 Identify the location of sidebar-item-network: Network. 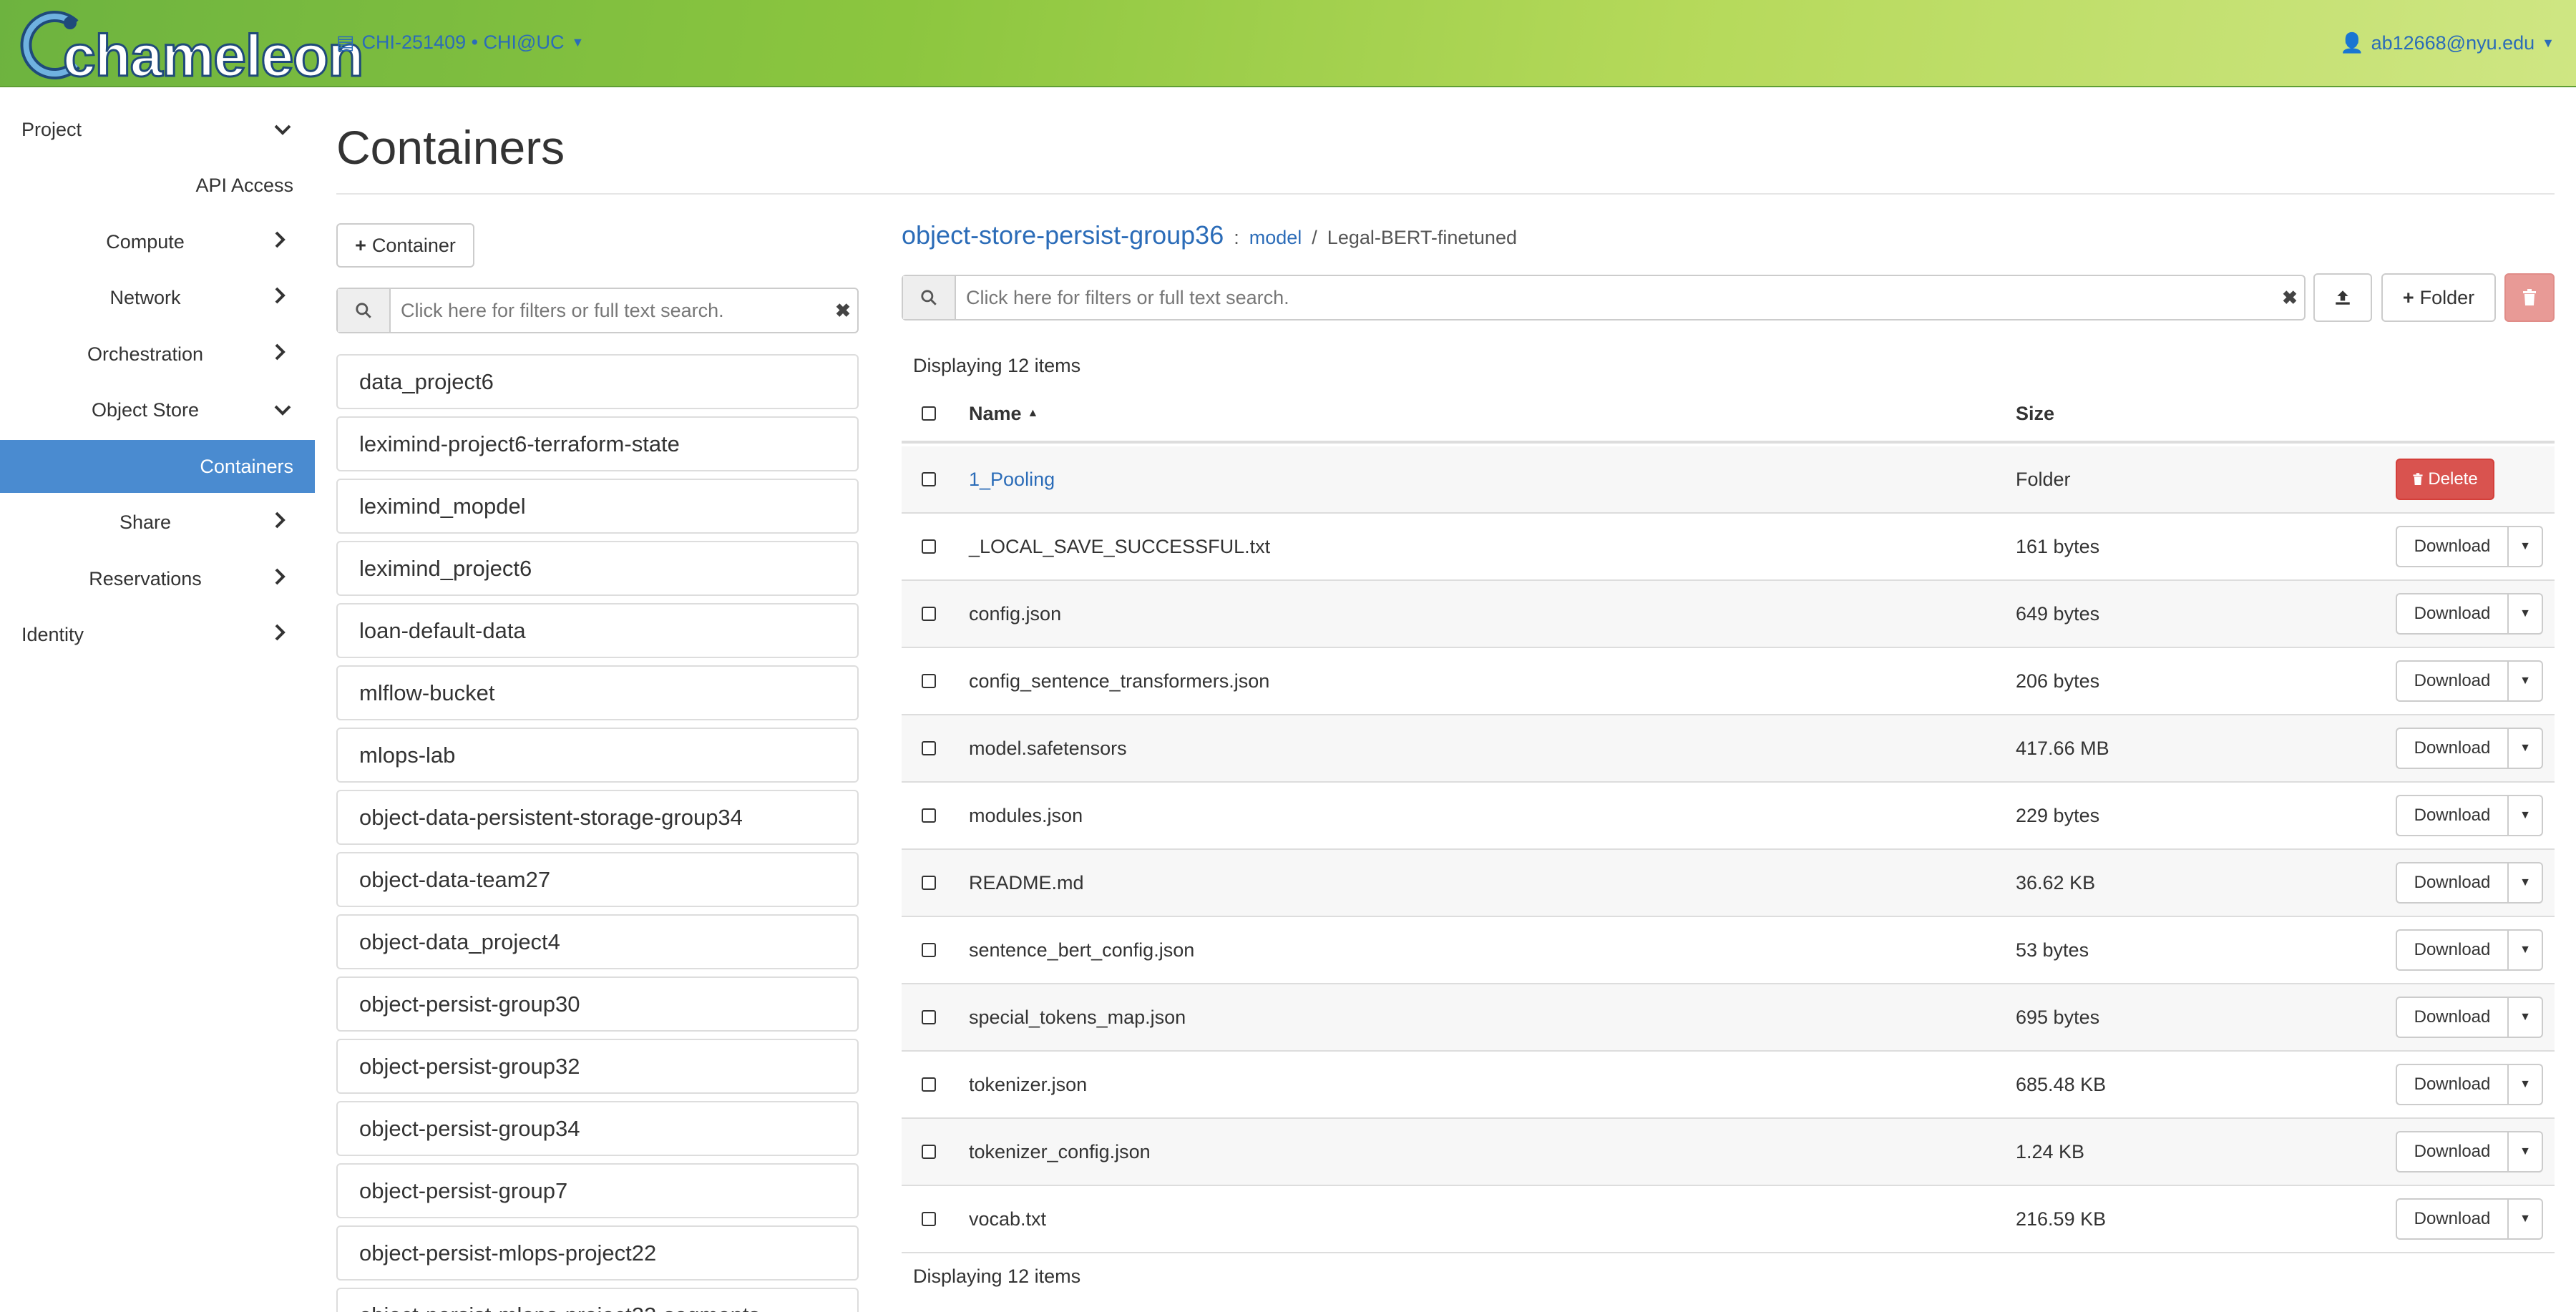
(157, 298).